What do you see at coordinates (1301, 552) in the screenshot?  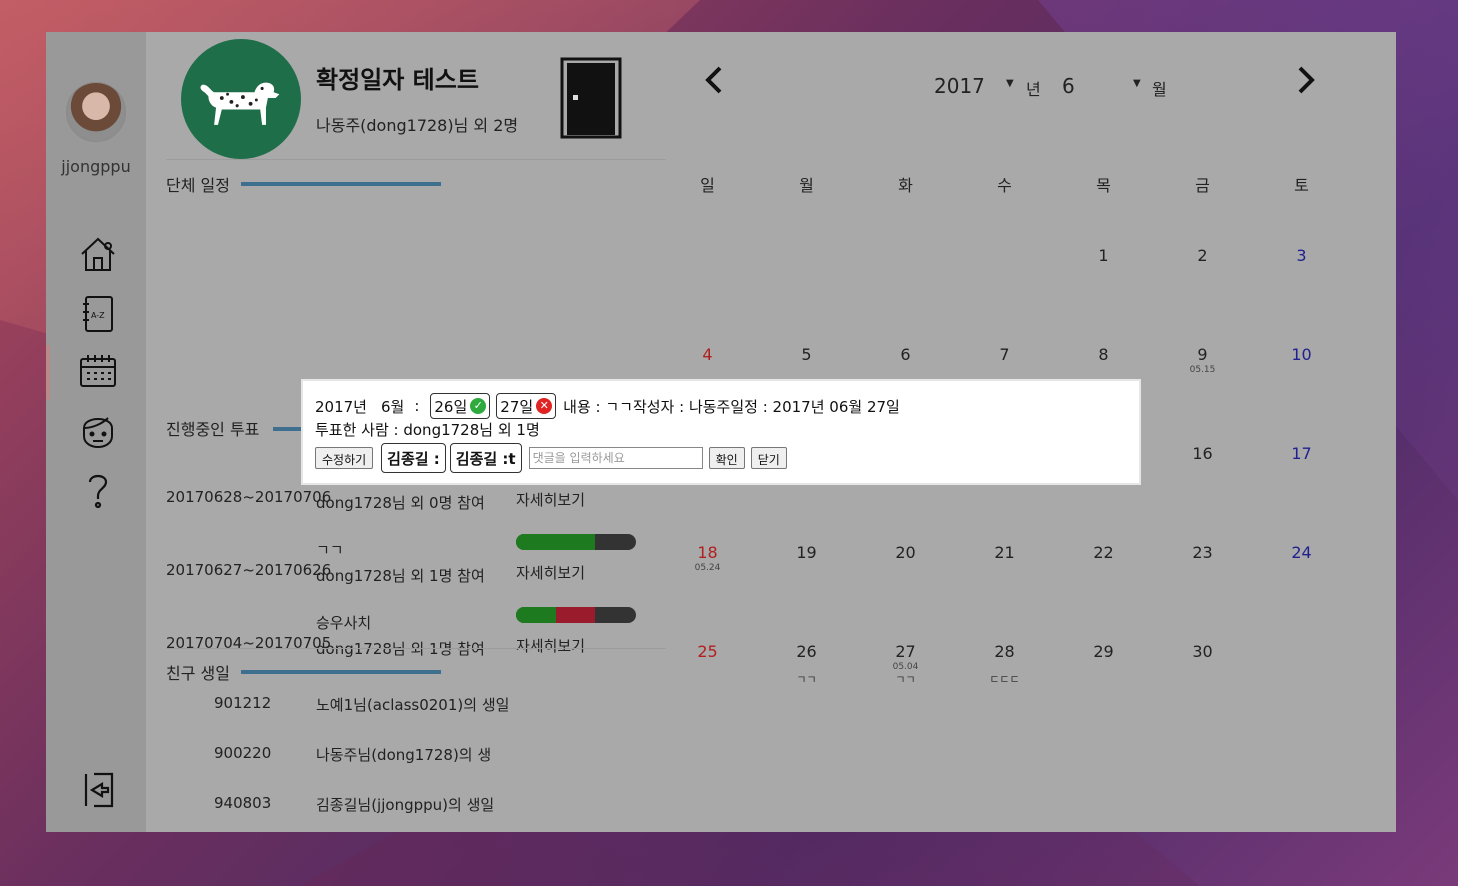 I see `day-number: 24` at bounding box center [1301, 552].